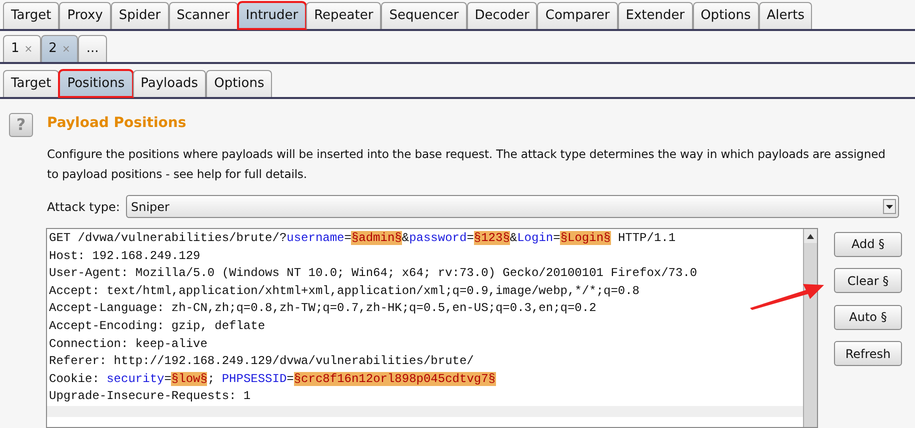 The height and width of the screenshot is (428, 915). I want to click on request-line: Connection: keep-alive, so click(128, 344).